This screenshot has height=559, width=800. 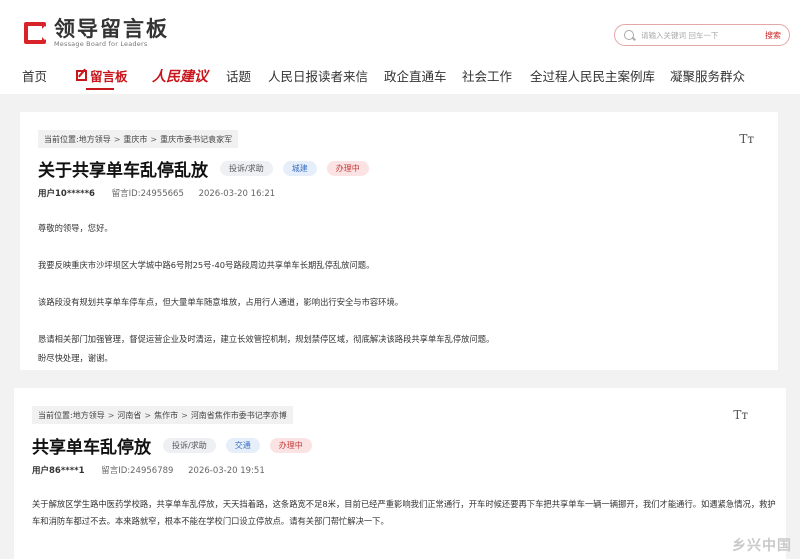 What do you see at coordinates (629, 35) in the screenshot?
I see `search-icon` at bounding box center [629, 35].